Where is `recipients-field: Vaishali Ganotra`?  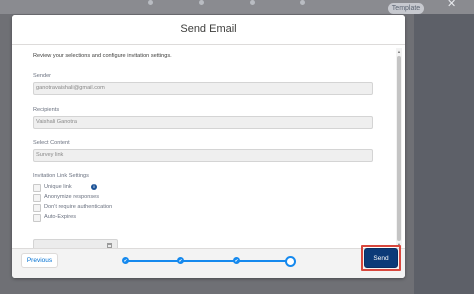 recipients-field: Vaishali Ganotra is located at coordinates (203, 122).